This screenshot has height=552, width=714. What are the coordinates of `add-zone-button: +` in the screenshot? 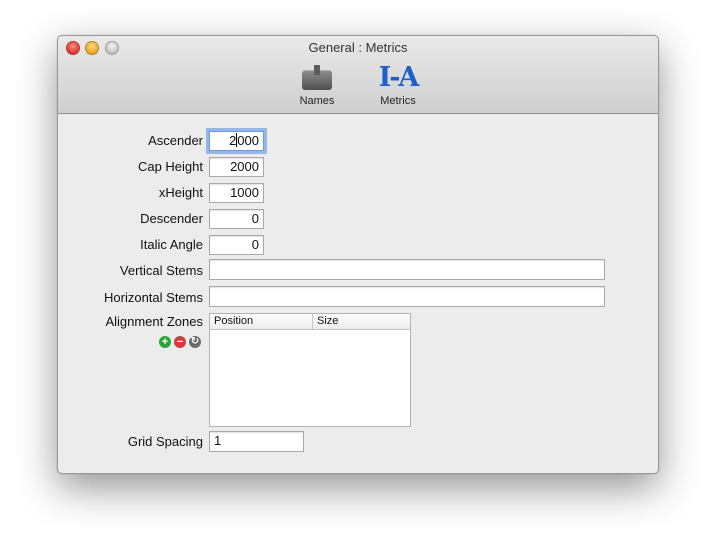 It's located at (165, 342).